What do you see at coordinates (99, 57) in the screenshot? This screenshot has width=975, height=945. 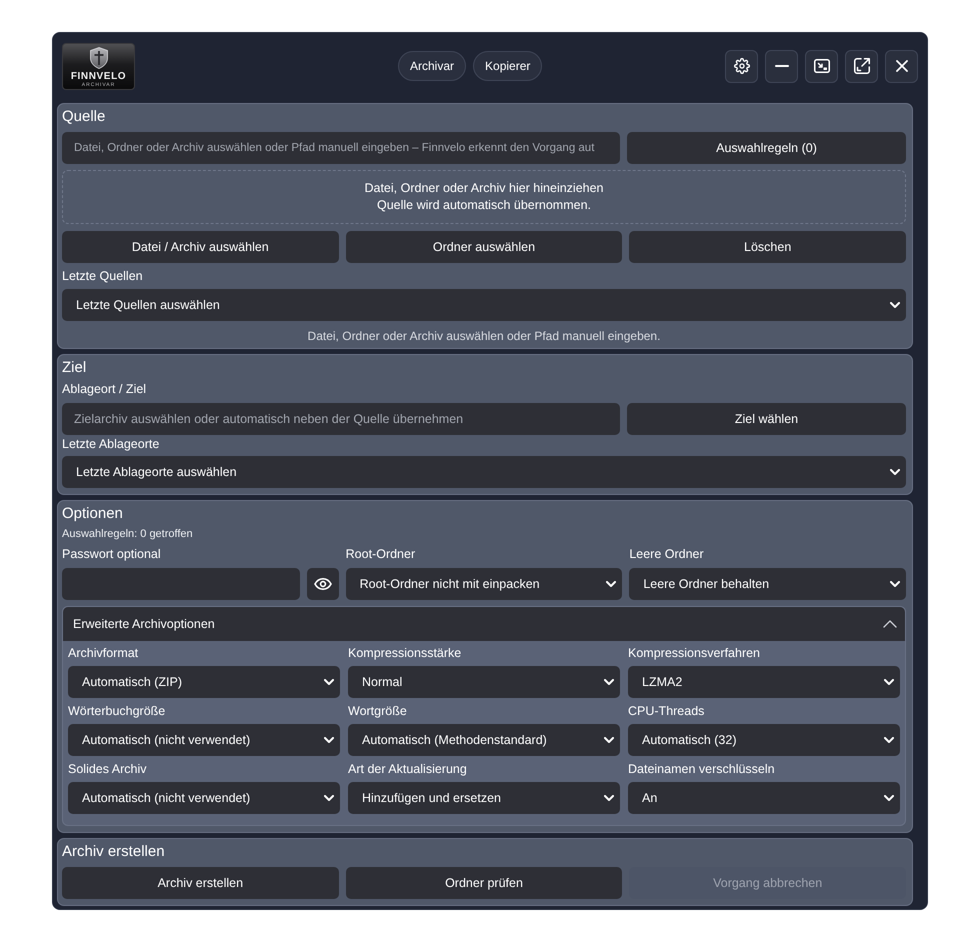 I see `shield-icon` at bounding box center [99, 57].